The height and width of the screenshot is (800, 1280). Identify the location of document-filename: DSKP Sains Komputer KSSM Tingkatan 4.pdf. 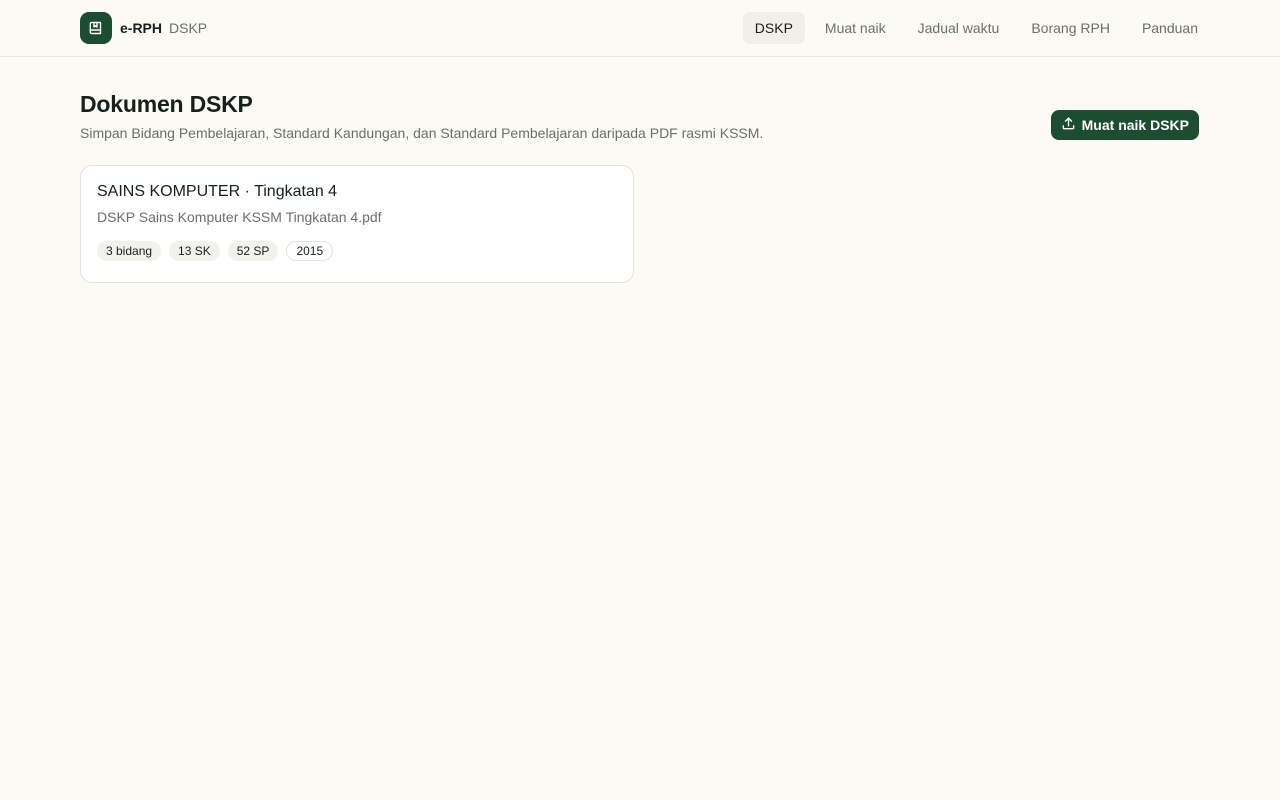
(239, 217).